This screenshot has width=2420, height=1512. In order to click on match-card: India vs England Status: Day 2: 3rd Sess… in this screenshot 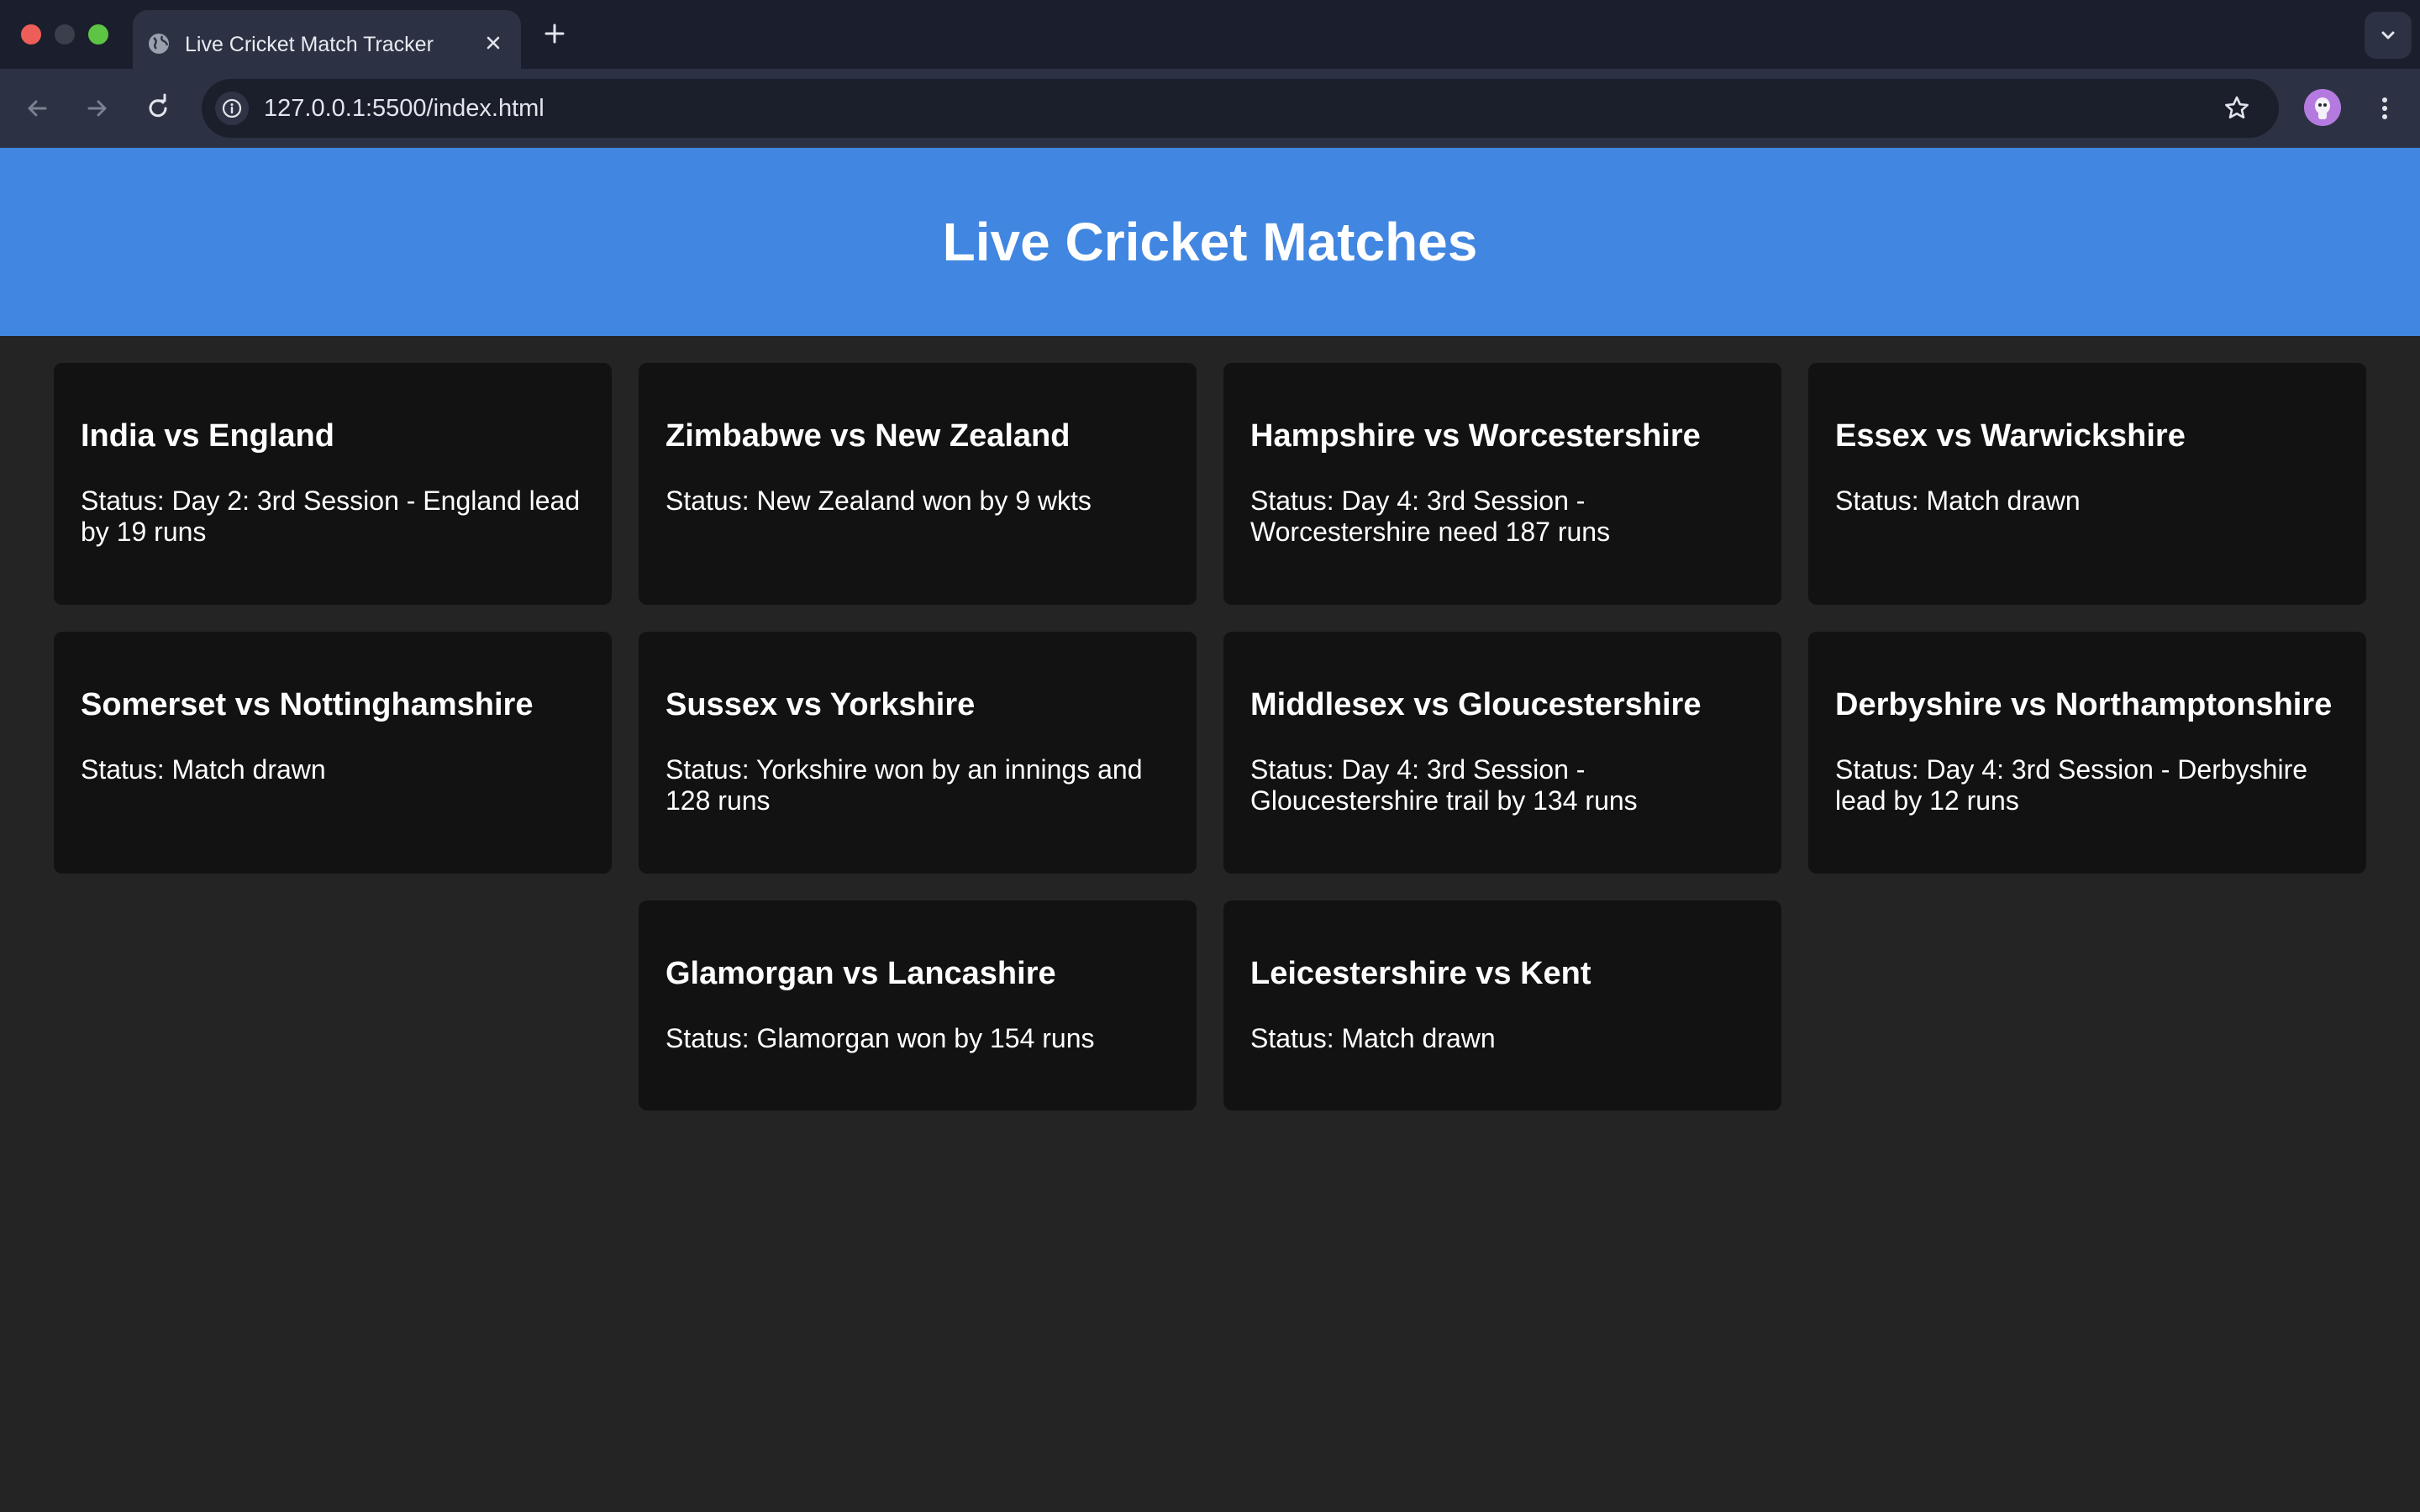, I will do `click(333, 484)`.